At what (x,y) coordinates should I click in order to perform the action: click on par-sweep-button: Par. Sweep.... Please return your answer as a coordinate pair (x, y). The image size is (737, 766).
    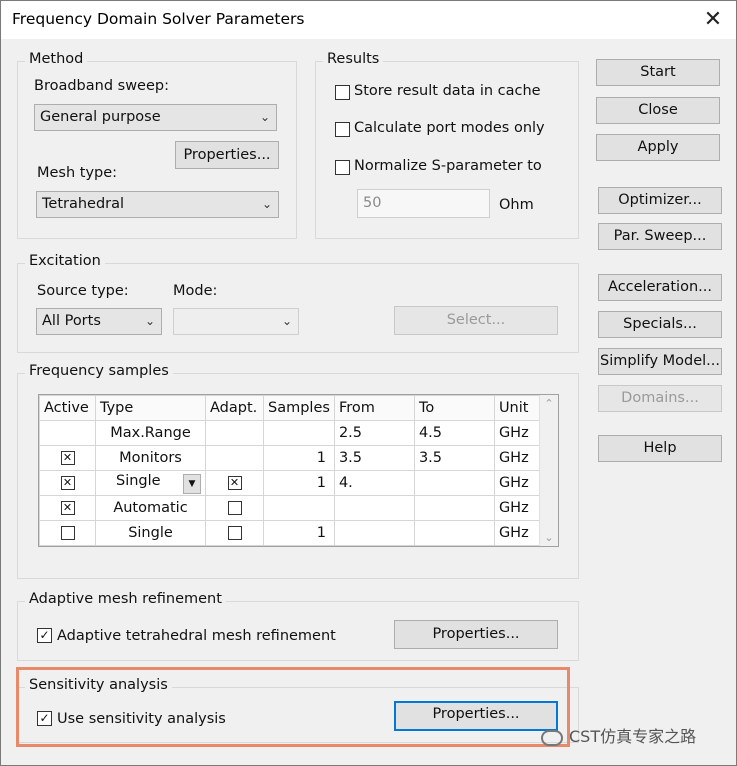
    Looking at the image, I should click on (660, 236).